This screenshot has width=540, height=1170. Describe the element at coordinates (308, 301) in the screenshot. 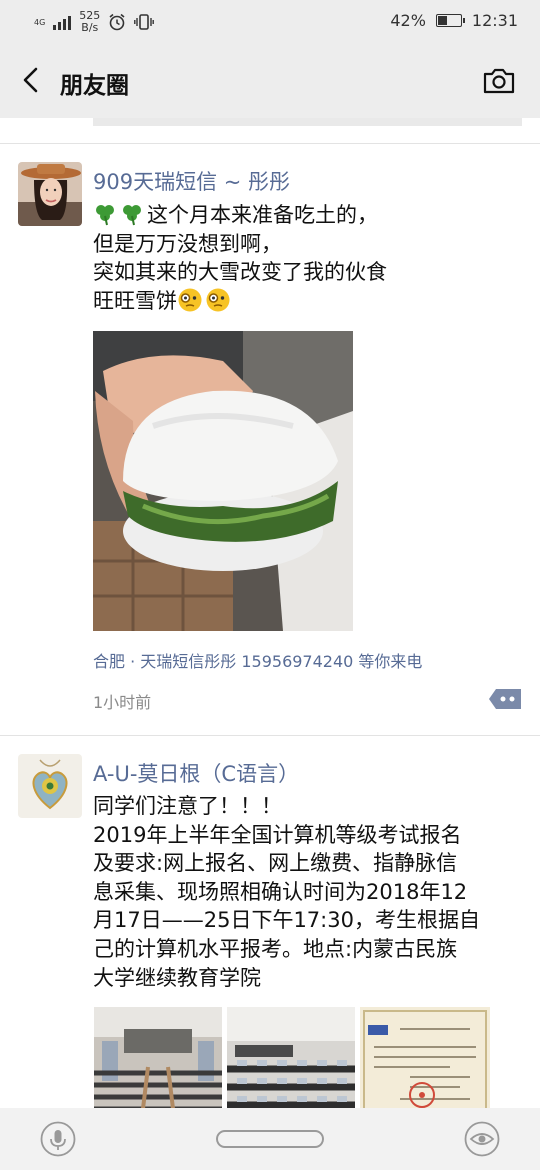

I see `post-text-line: 旺旺雪饼` at that location.